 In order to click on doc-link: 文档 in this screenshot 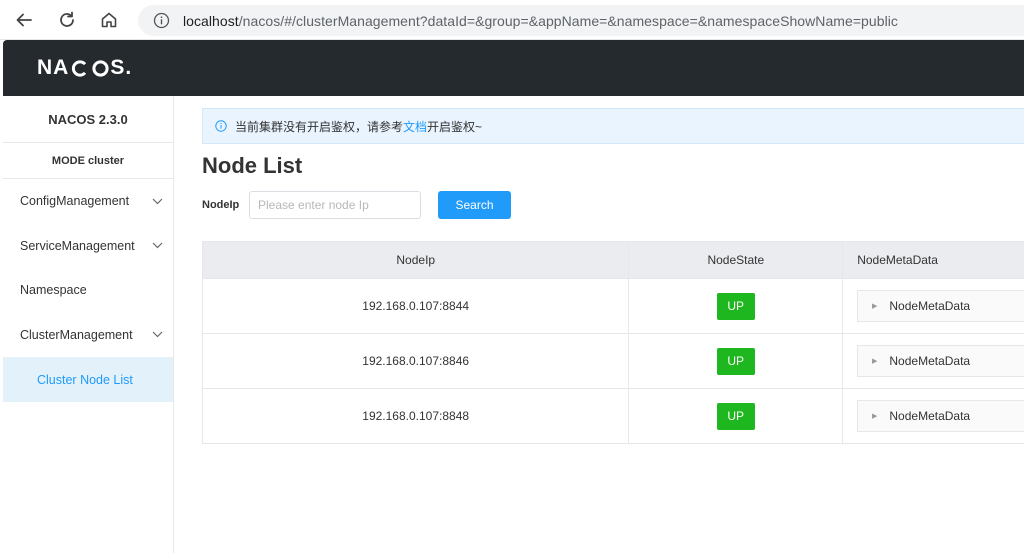, I will do `click(415, 126)`.